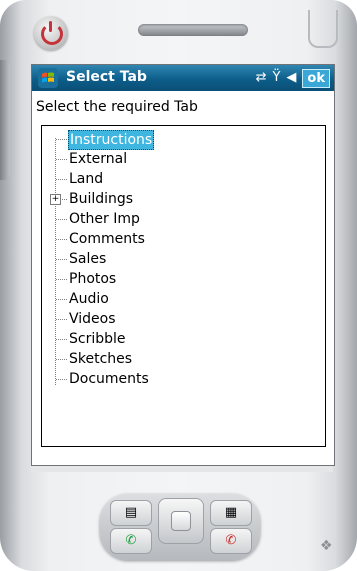  I want to click on call-button: ✆, so click(131, 541).